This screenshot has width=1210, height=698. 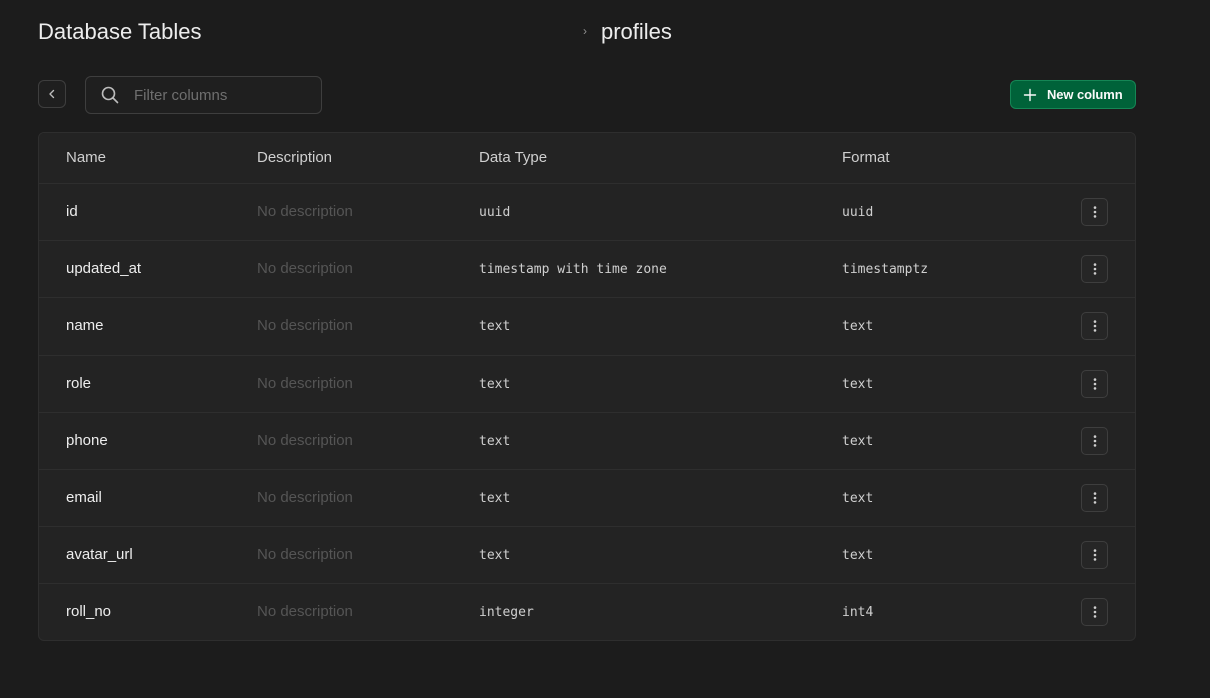 What do you see at coordinates (506, 613) in the screenshot?
I see `column-data-type: integer` at bounding box center [506, 613].